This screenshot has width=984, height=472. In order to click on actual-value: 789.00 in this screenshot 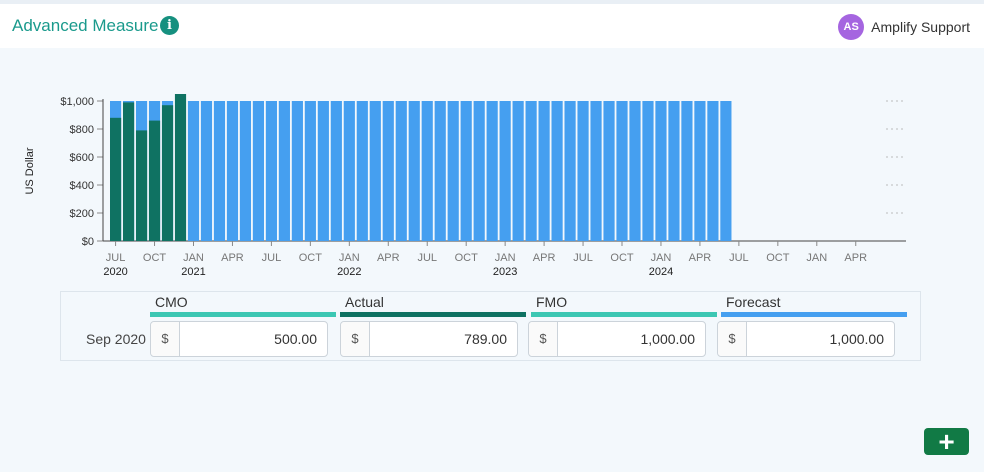, I will do `click(443, 339)`.